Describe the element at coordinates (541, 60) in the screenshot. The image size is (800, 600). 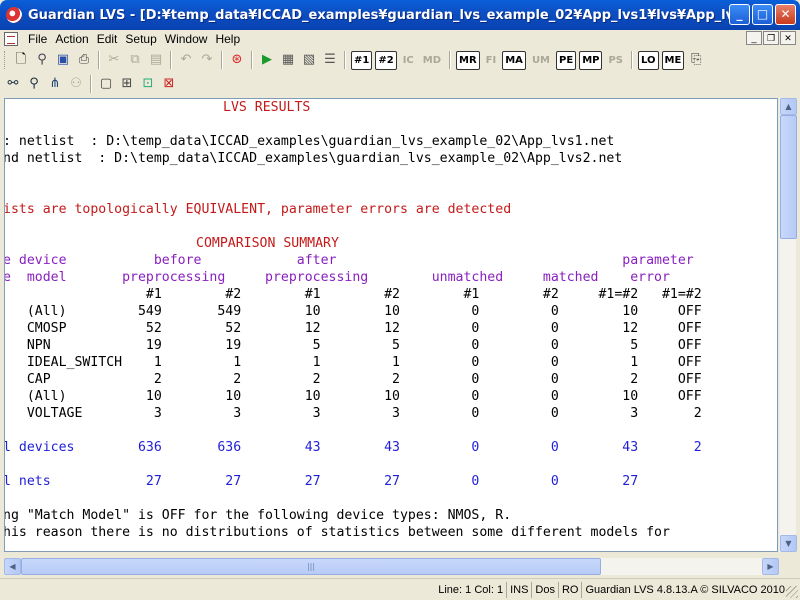
I see `um-button: UM` at that location.